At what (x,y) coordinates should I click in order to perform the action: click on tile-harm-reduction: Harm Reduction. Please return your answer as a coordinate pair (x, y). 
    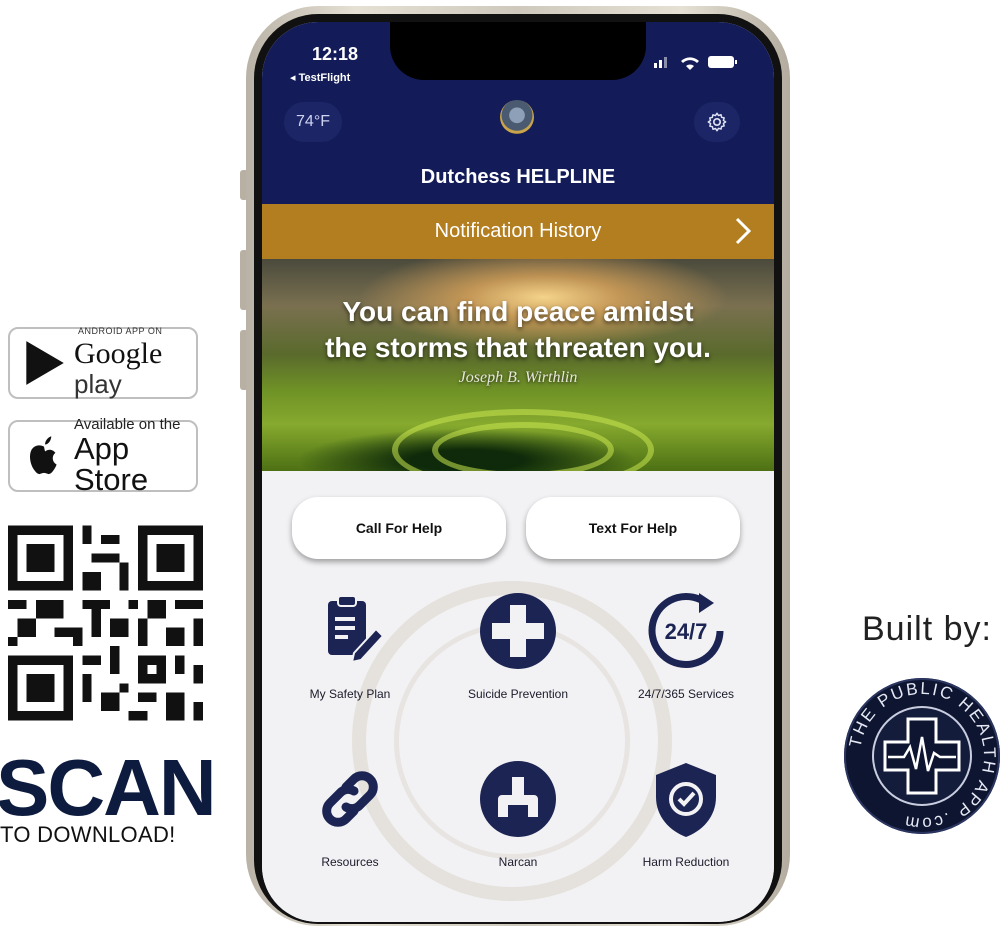
    Looking at the image, I should click on (686, 813).